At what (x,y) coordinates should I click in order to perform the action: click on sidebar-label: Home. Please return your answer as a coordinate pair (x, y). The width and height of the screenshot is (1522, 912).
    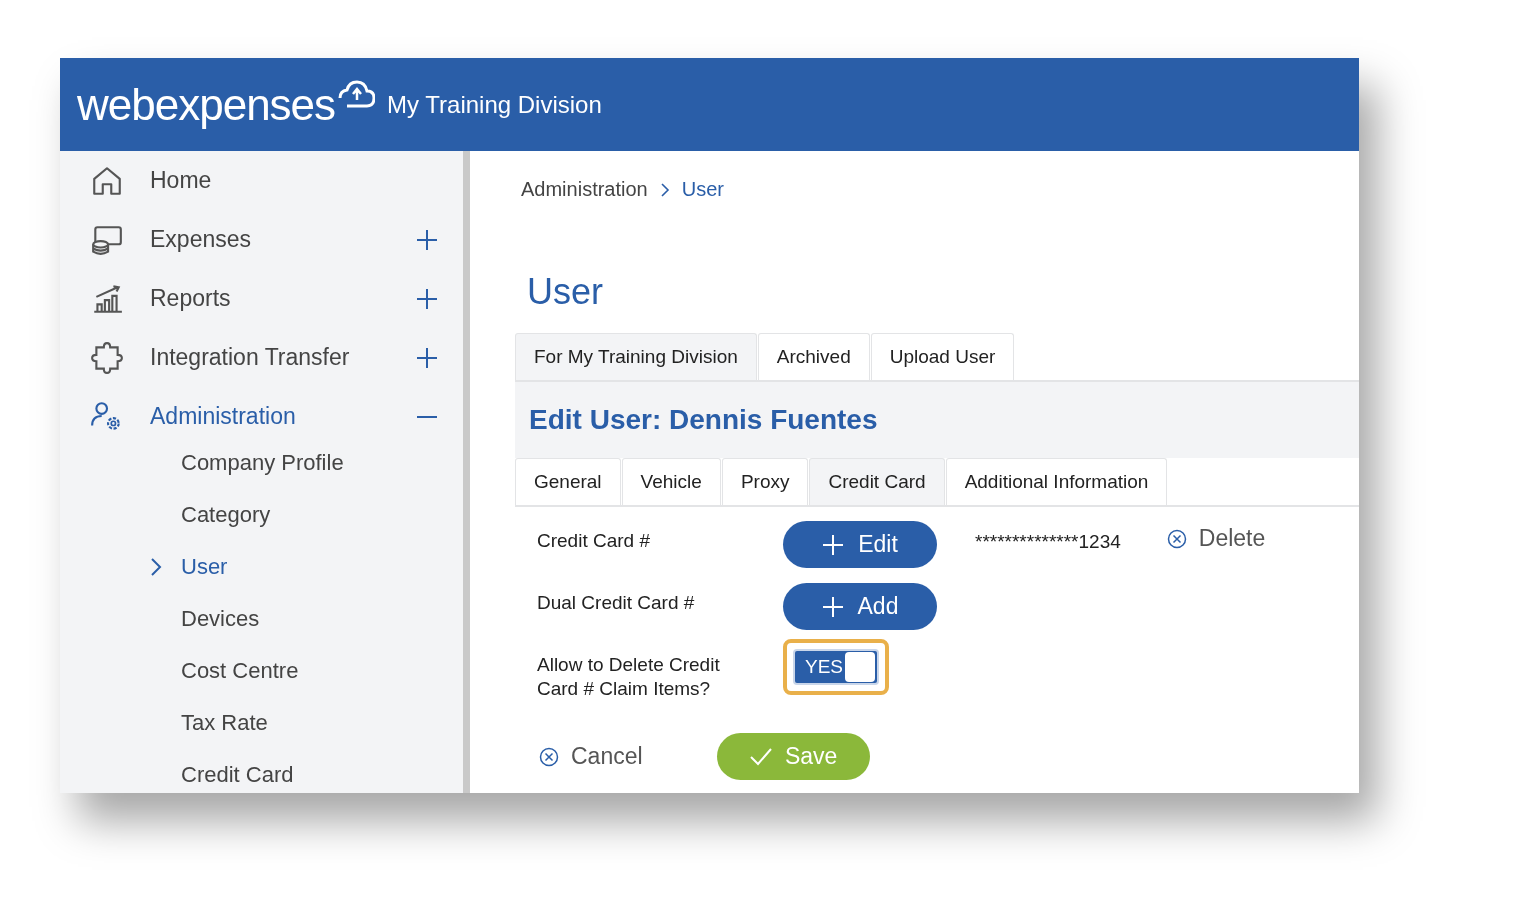
    Looking at the image, I should click on (181, 180).